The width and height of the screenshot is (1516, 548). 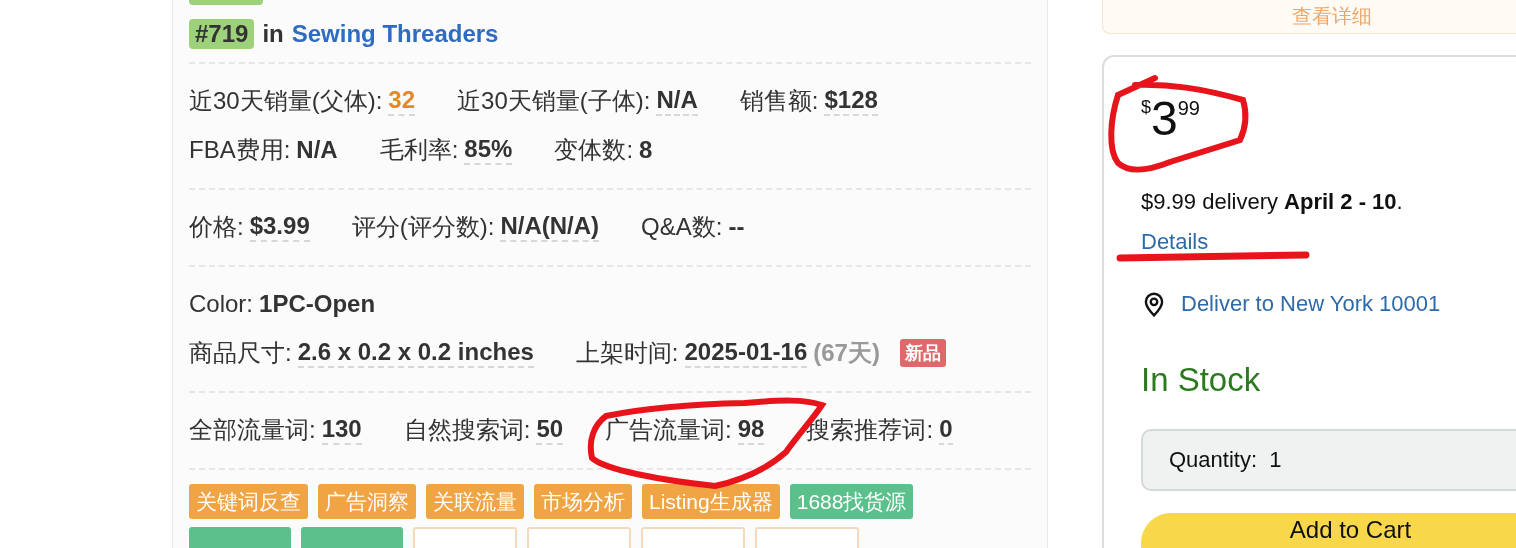 I want to click on field-value: 0, so click(x=946, y=429).